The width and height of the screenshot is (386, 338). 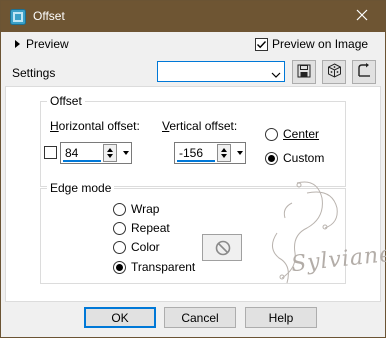 I want to click on vertical-offset-label: Vertical offset:, so click(x=200, y=126).